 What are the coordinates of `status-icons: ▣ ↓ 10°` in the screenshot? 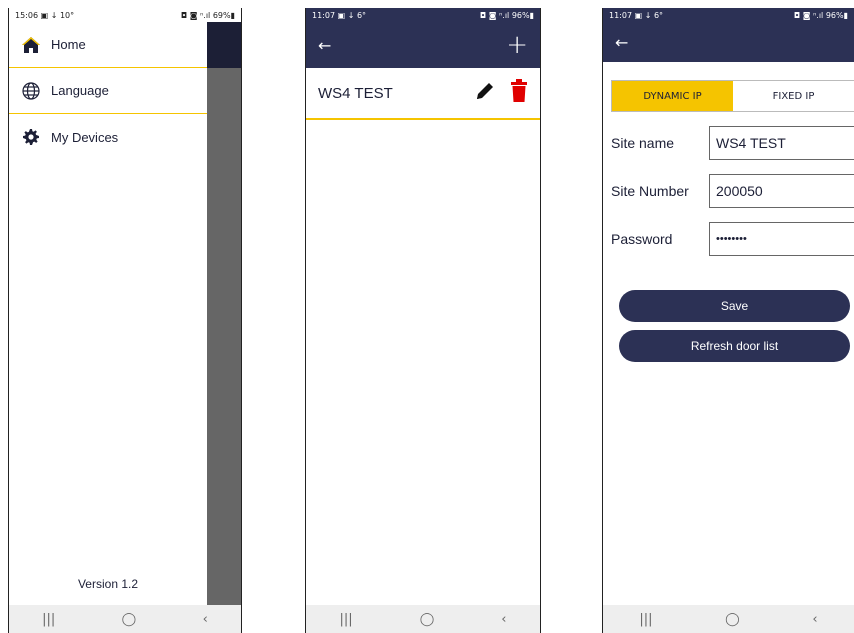 It's located at (57, 15).